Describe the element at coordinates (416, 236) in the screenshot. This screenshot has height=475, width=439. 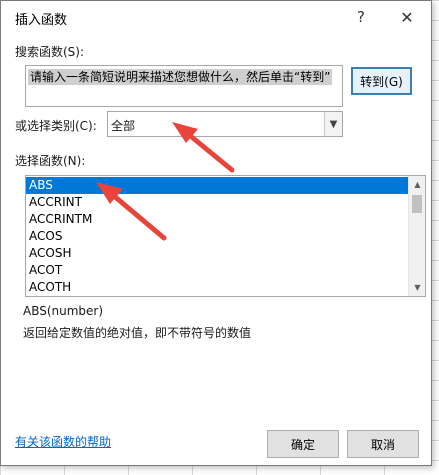
I see `list-scrollbar: ▲ ▼` at that location.